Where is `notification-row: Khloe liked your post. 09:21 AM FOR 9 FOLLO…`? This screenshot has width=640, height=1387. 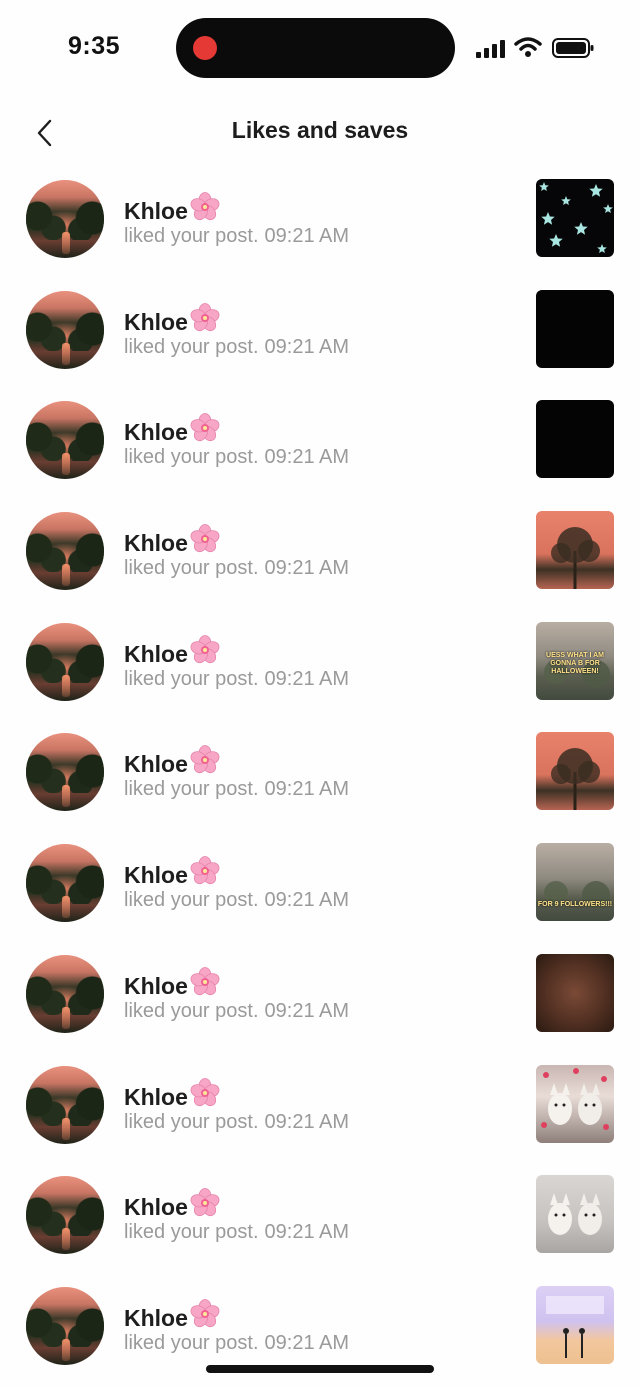
notification-row: Khloe liked your post. 09:21 AM FOR 9 FOLLO… is located at coordinates (320, 882).